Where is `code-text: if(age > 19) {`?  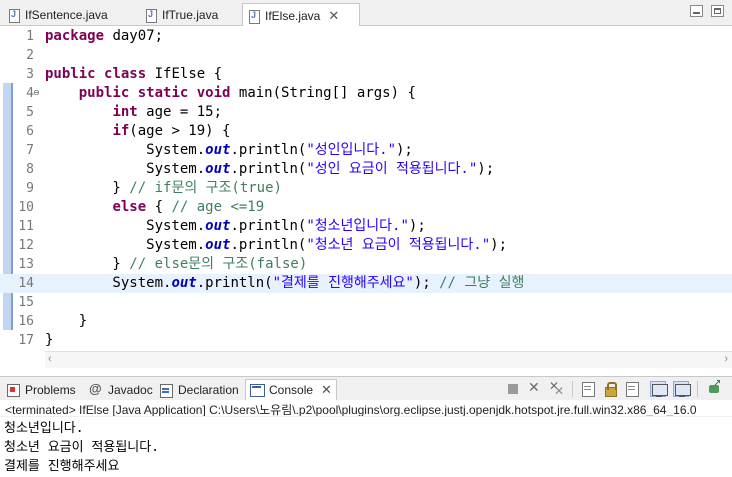
code-text: if(age > 19) { is located at coordinates (137, 131).